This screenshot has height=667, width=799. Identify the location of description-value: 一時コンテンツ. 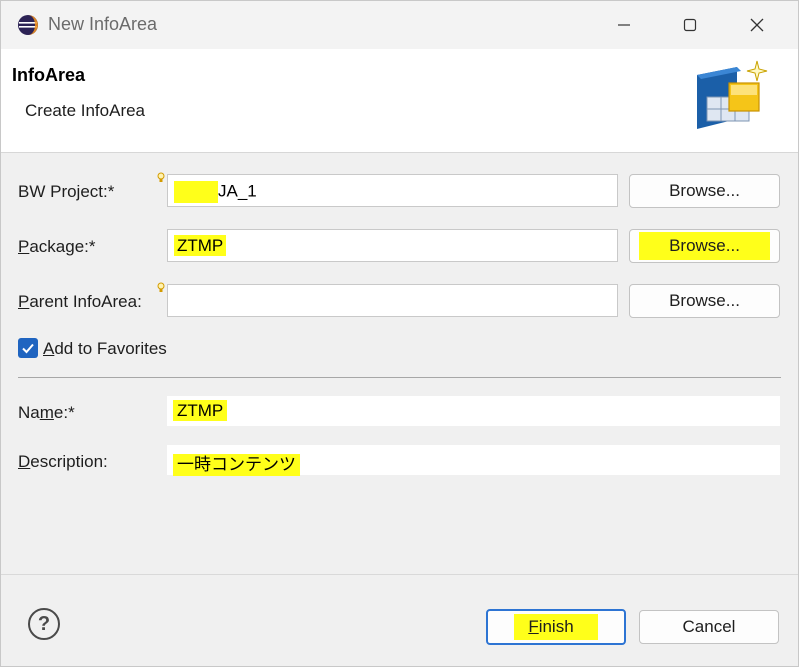
(236, 465).